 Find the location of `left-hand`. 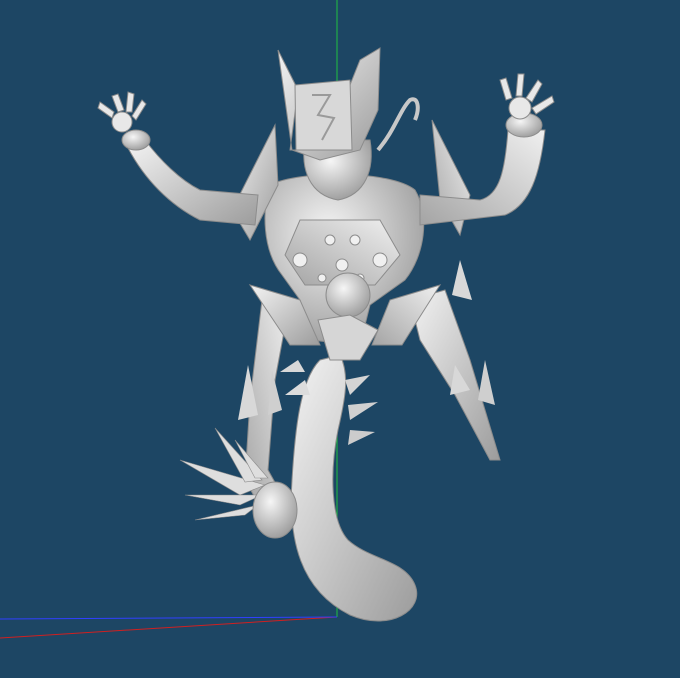

left-hand is located at coordinates (122, 112).